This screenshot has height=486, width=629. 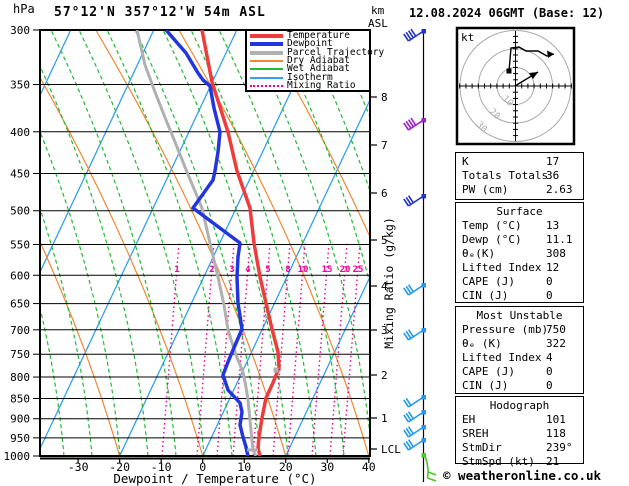 What do you see at coordinates (248, 270) in the screenshot?
I see `mixing-ratio-label: 4` at bounding box center [248, 270].